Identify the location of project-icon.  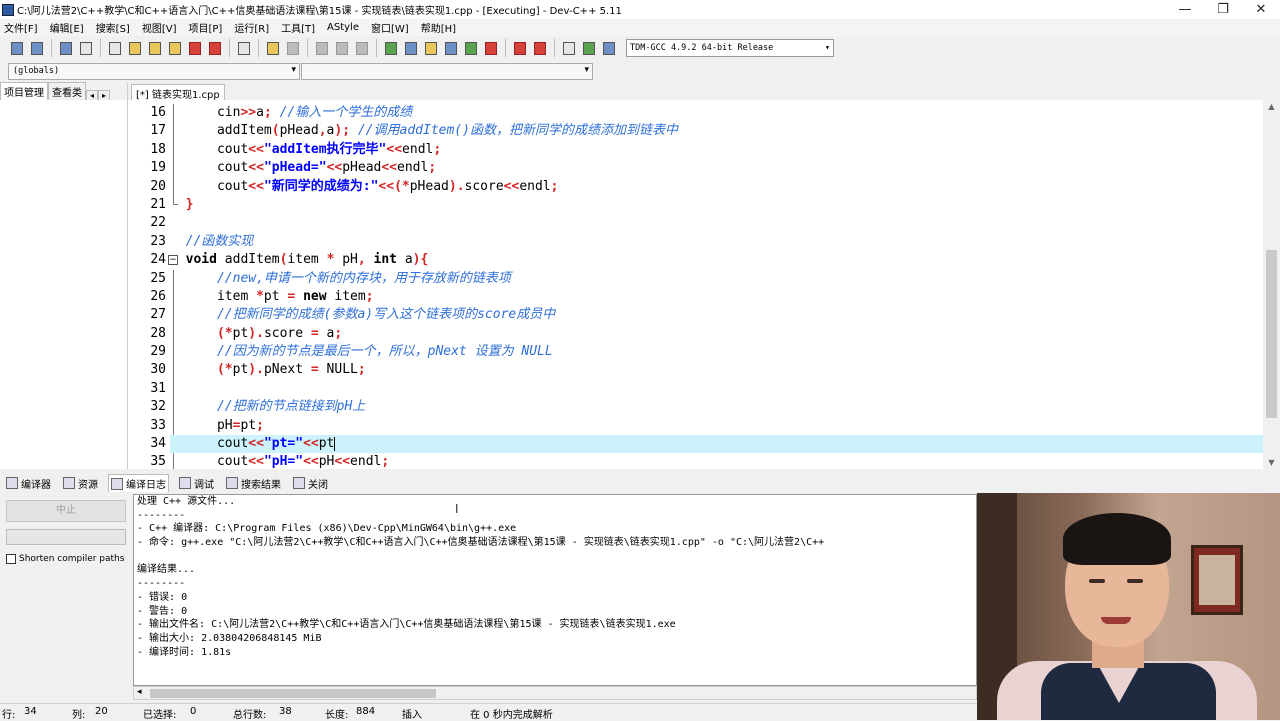
(66, 48).